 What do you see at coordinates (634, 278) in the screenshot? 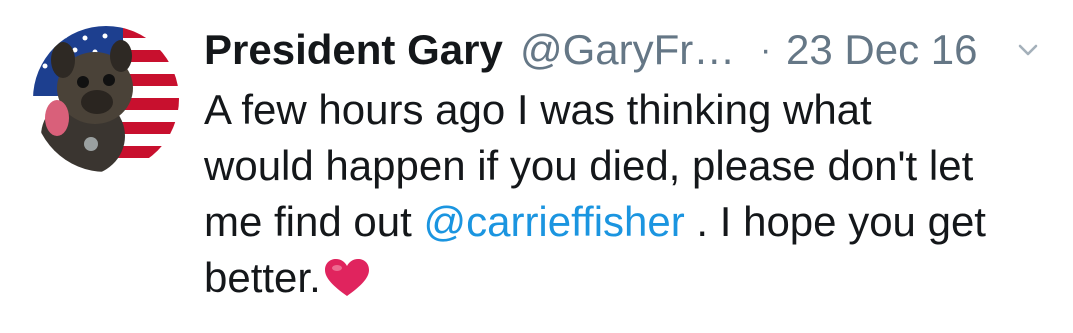
I see `tweet-text-line: better.` at bounding box center [634, 278].